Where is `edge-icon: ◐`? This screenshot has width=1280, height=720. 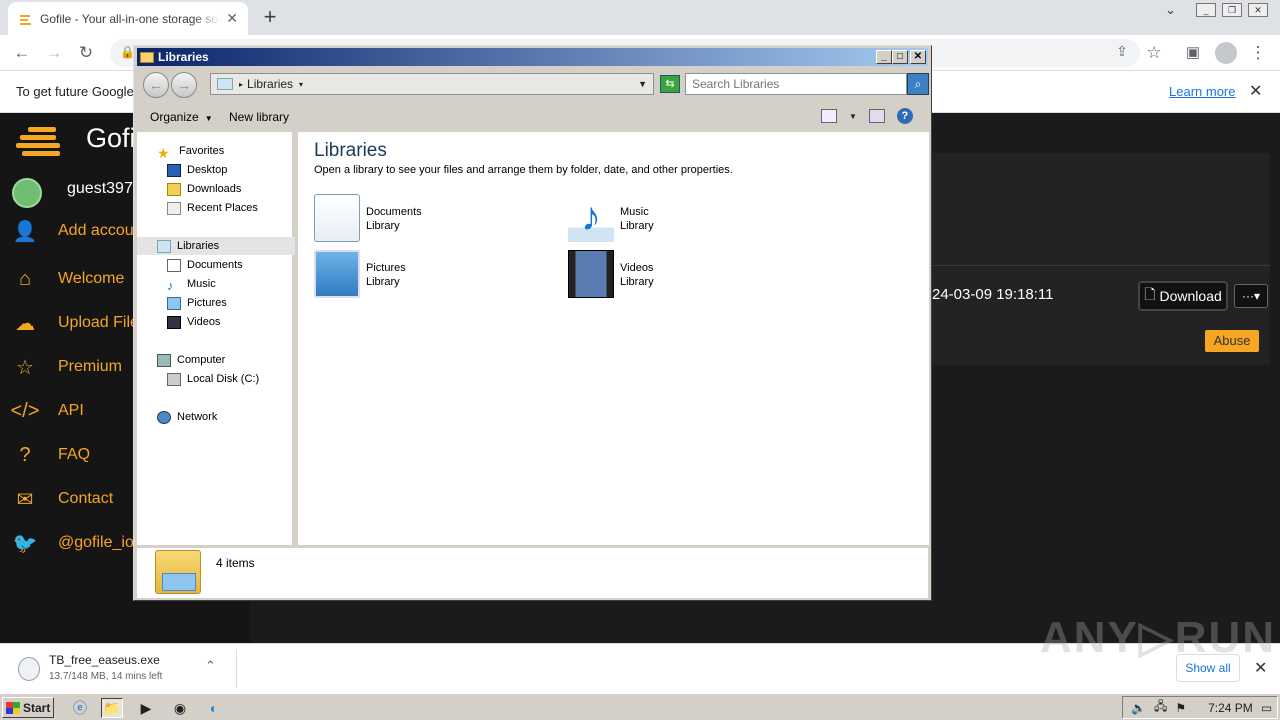 edge-icon: ◐ is located at coordinates (214, 708).